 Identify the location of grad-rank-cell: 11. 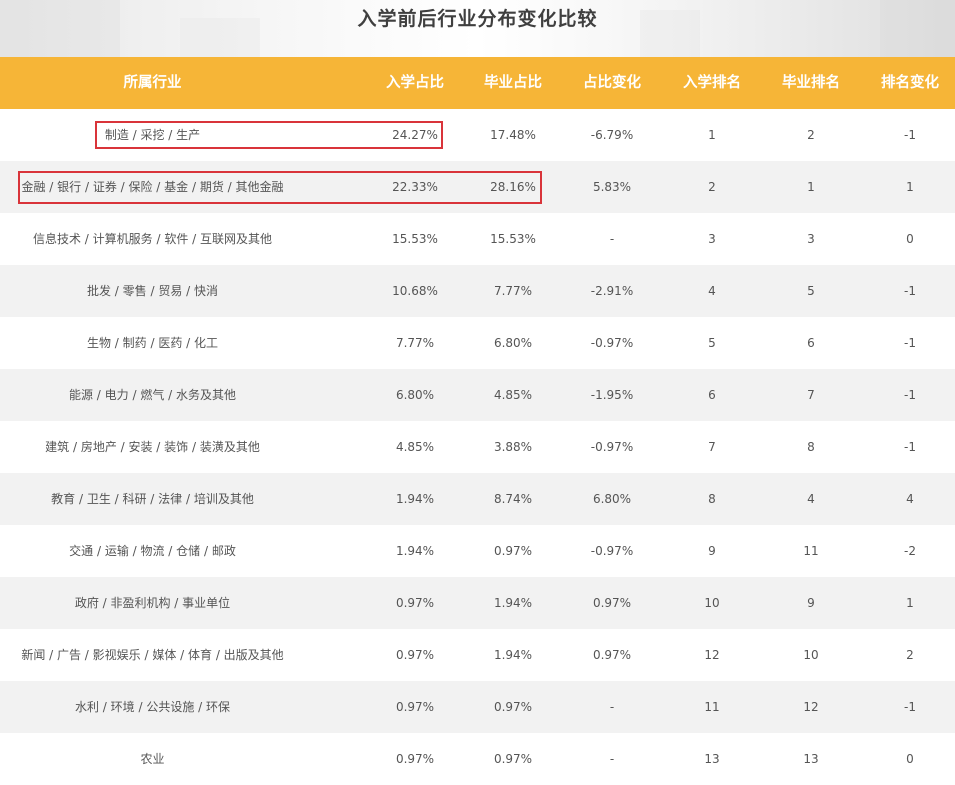
(811, 551).